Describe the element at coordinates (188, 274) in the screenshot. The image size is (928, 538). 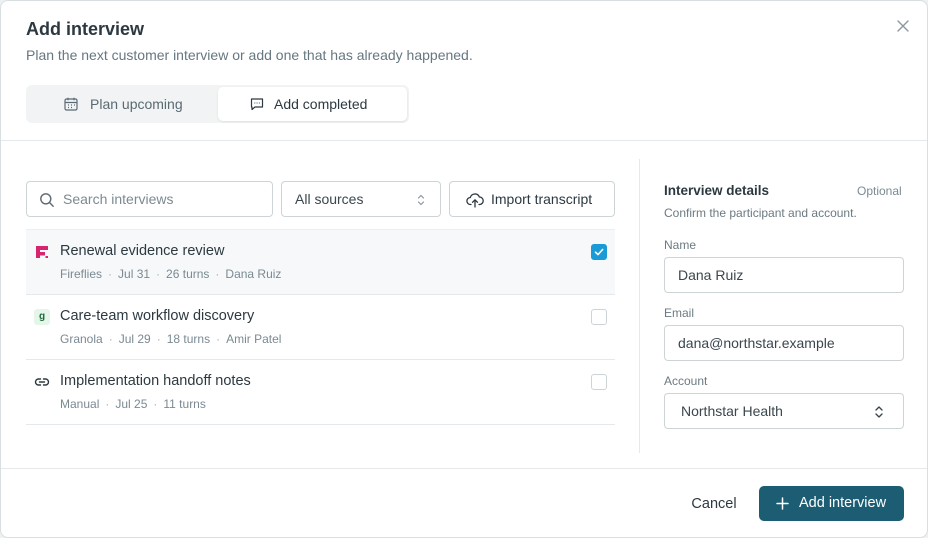
I see `interview-turns: 26 turns` at that location.